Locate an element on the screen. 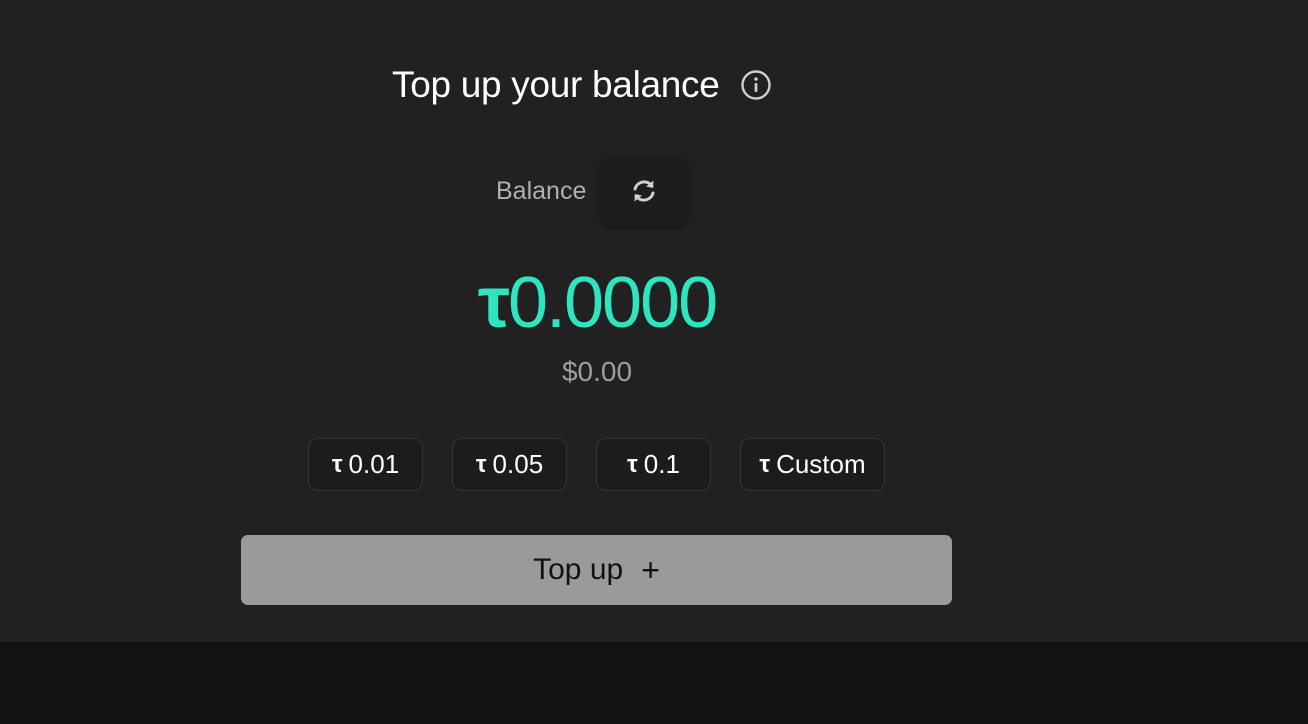 The width and height of the screenshot is (1308, 724). balance-amount: τ0.0000 is located at coordinates (597, 303).